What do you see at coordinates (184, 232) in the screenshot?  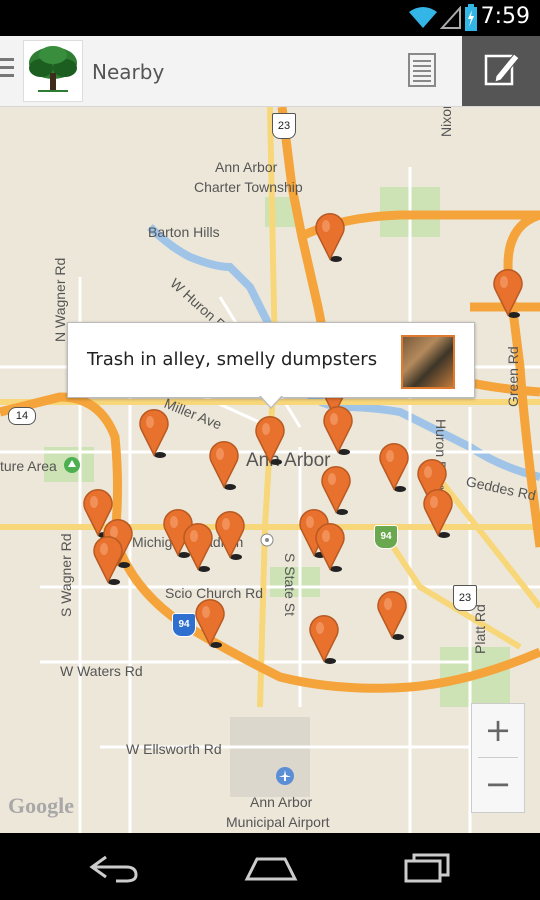 I see `label-barton-hills: Barton Hills` at bounding box center [184, 232].